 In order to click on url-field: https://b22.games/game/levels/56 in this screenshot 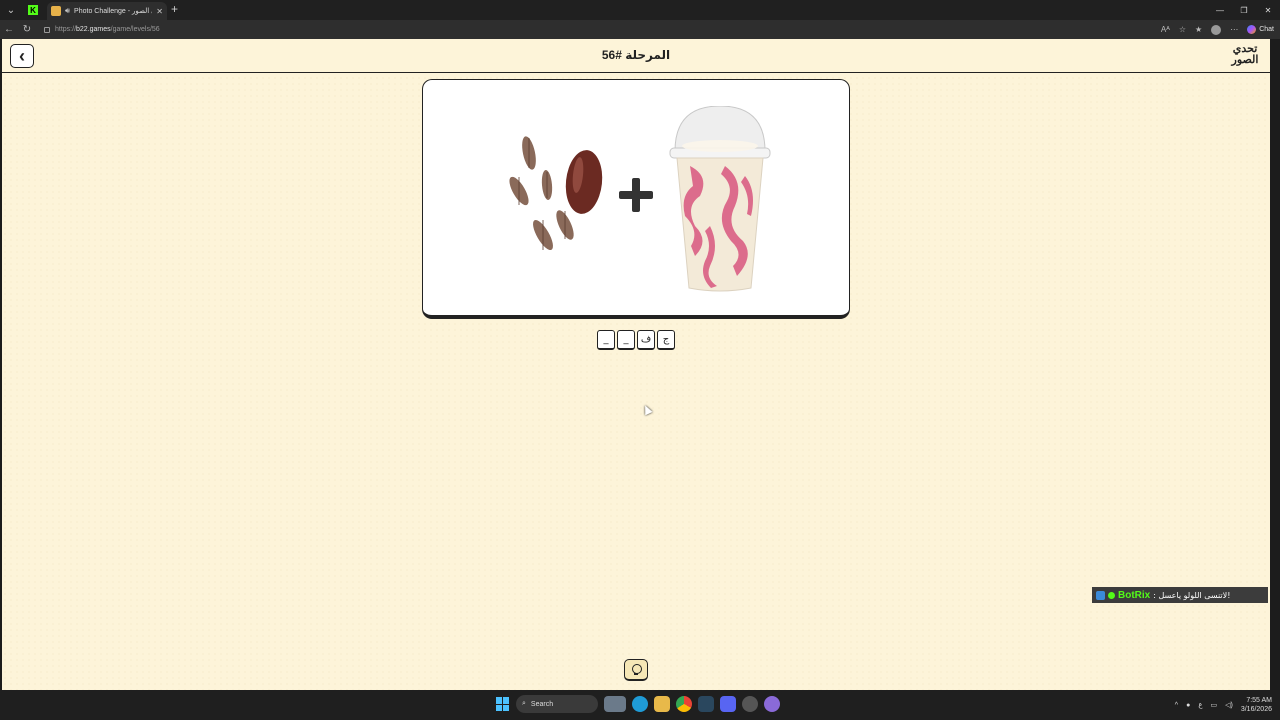, I will do `click(102, 29)`.